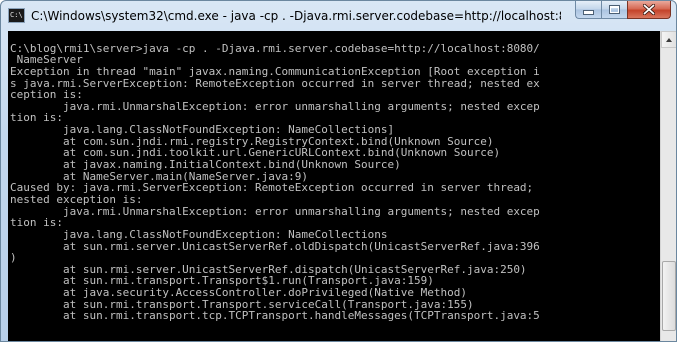  I want to click on scroll-up-arrow-icon, so click(669, 40).